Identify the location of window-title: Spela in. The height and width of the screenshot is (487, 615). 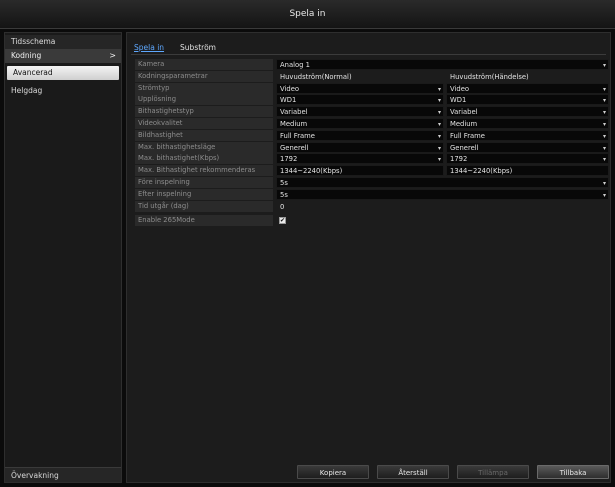
(307, 14).